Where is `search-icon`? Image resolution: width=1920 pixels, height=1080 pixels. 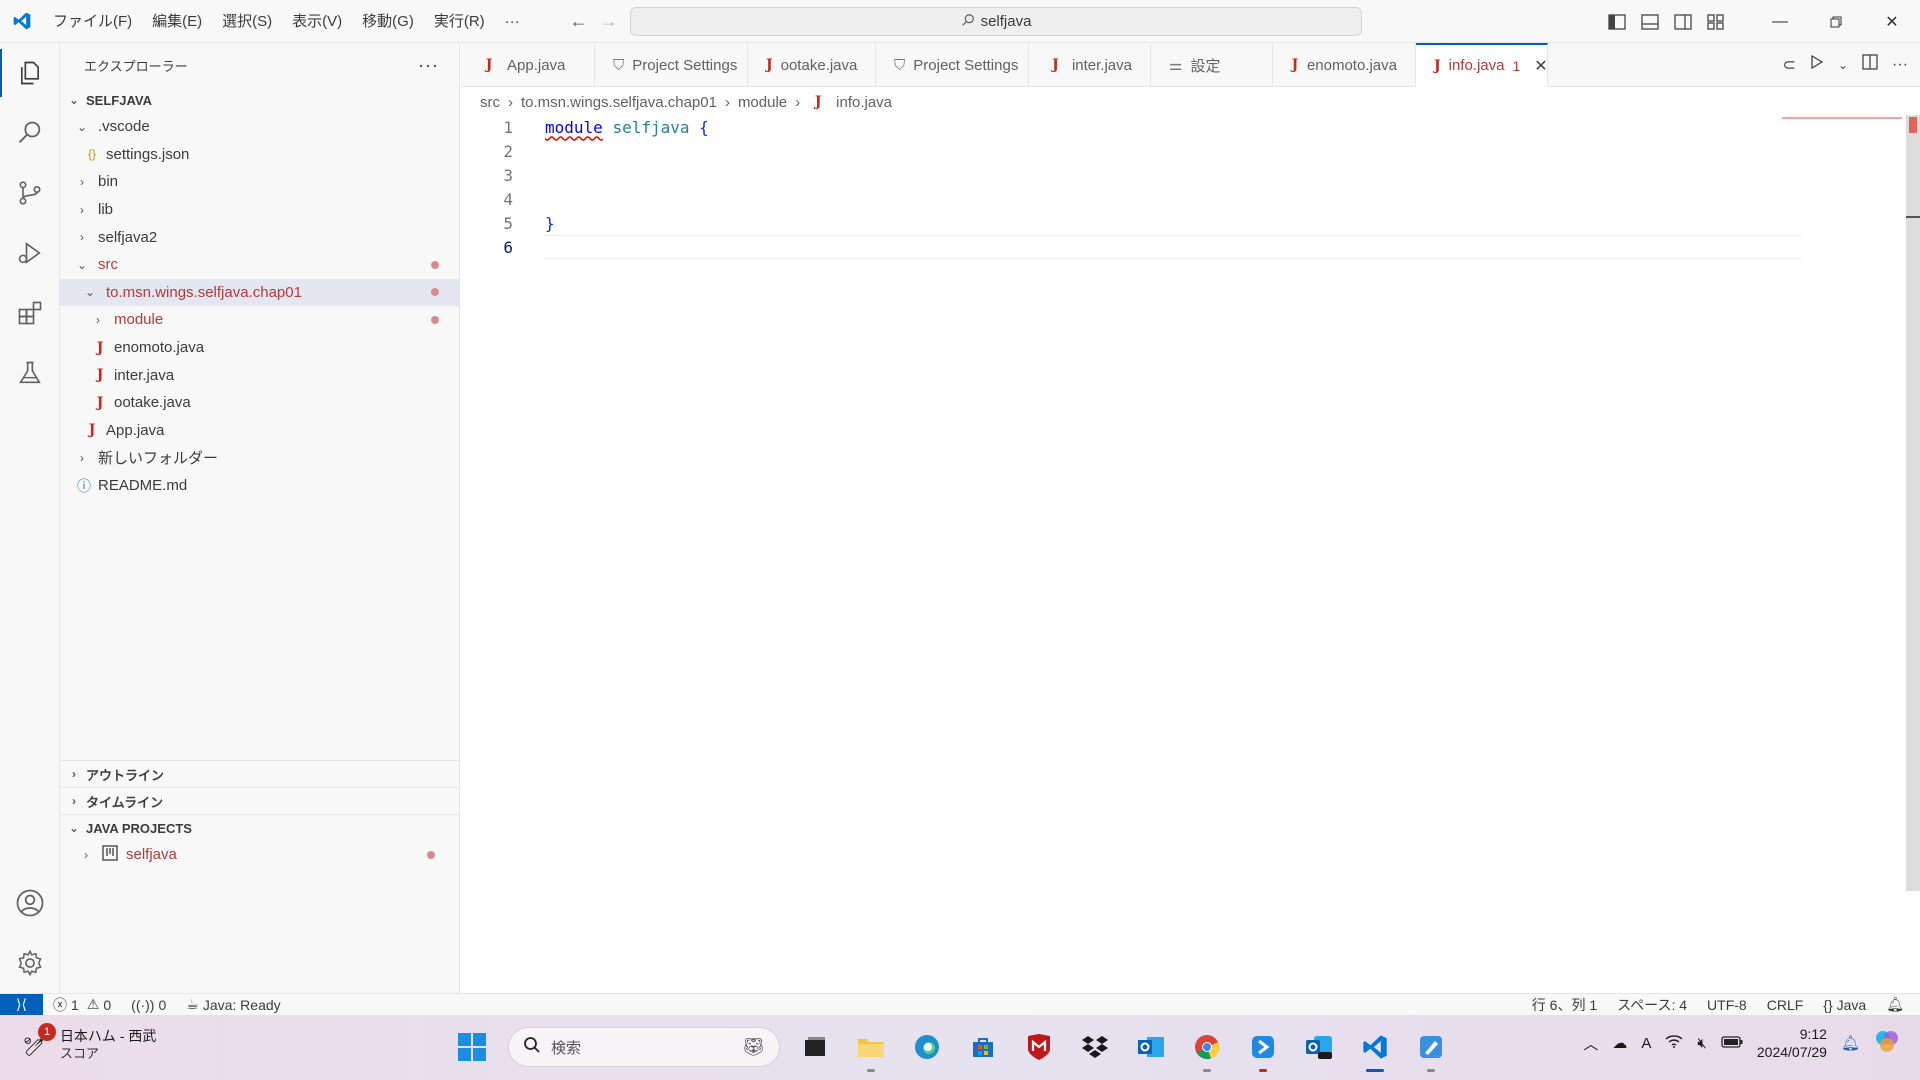 search-icon is located at coordinates (30, 133).